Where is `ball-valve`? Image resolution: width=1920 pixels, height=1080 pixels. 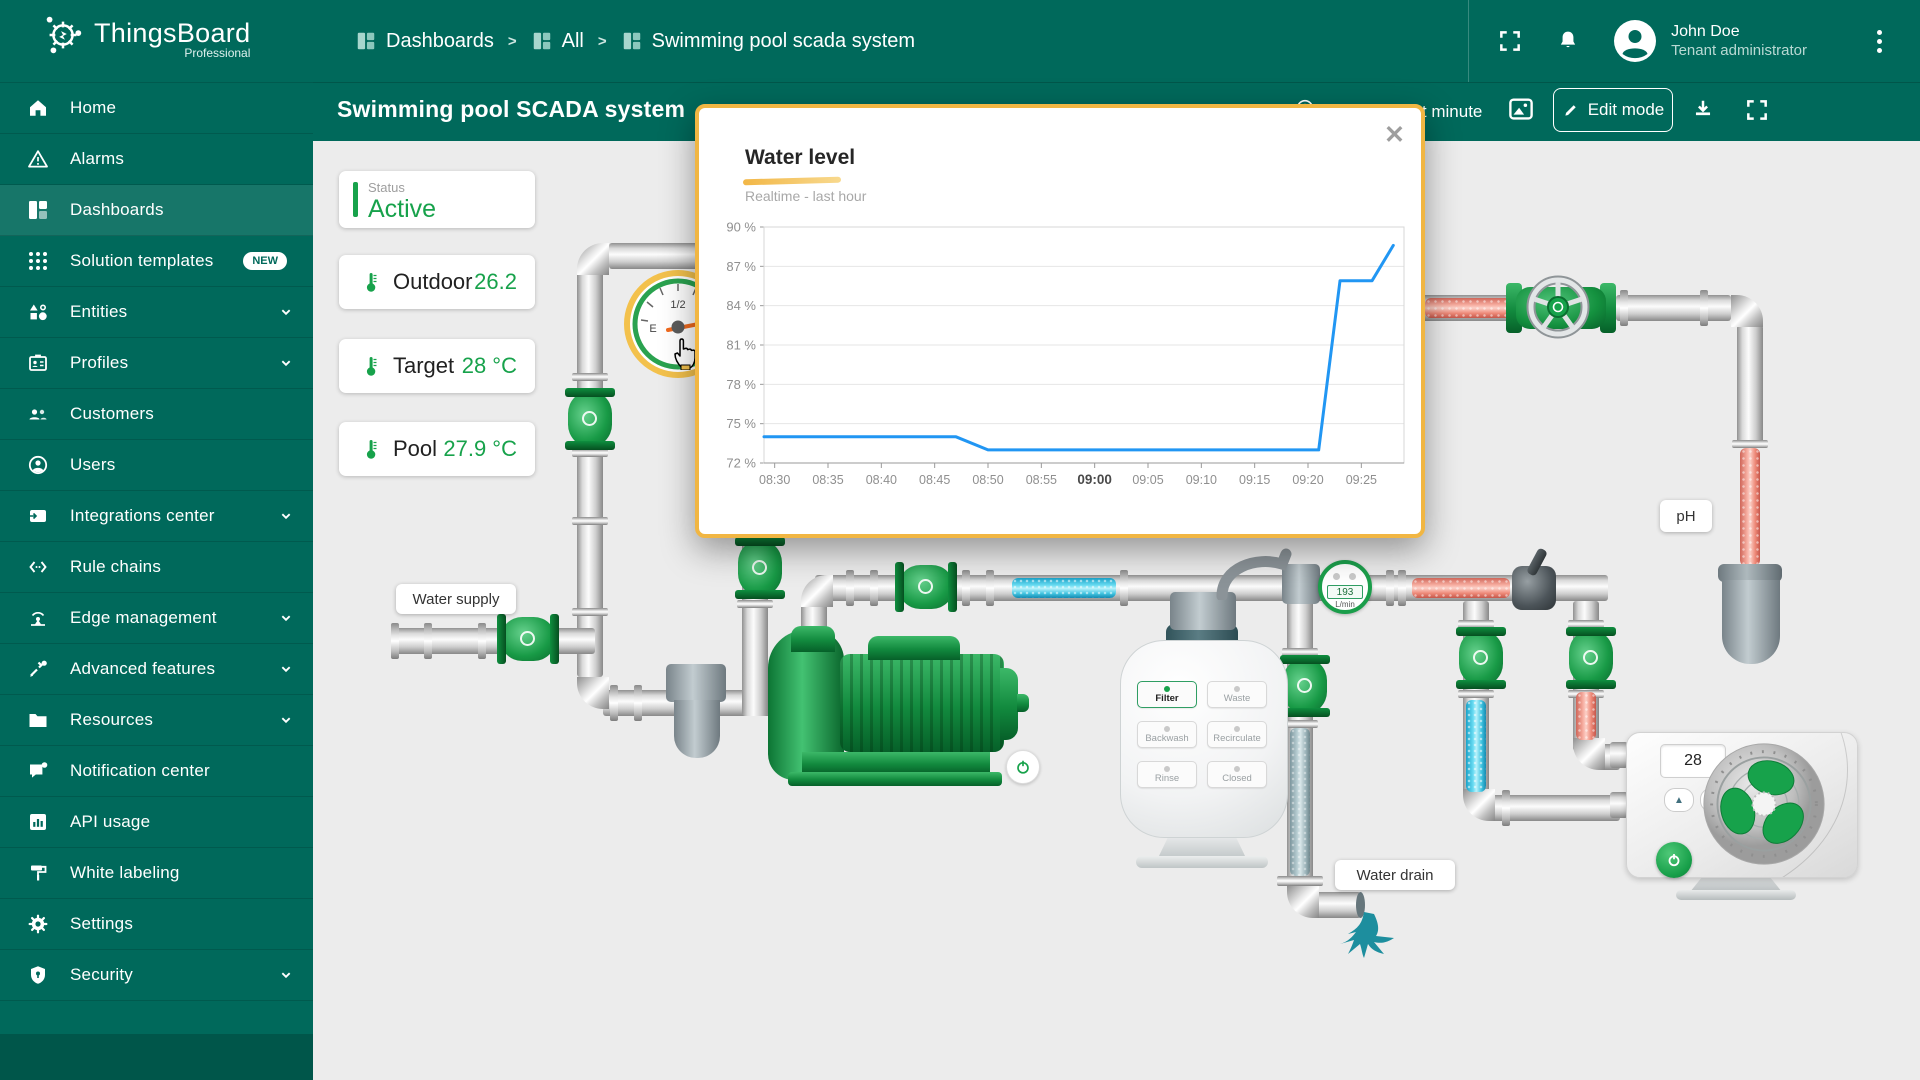
ball-valve is located at coordinates (1534, 578).